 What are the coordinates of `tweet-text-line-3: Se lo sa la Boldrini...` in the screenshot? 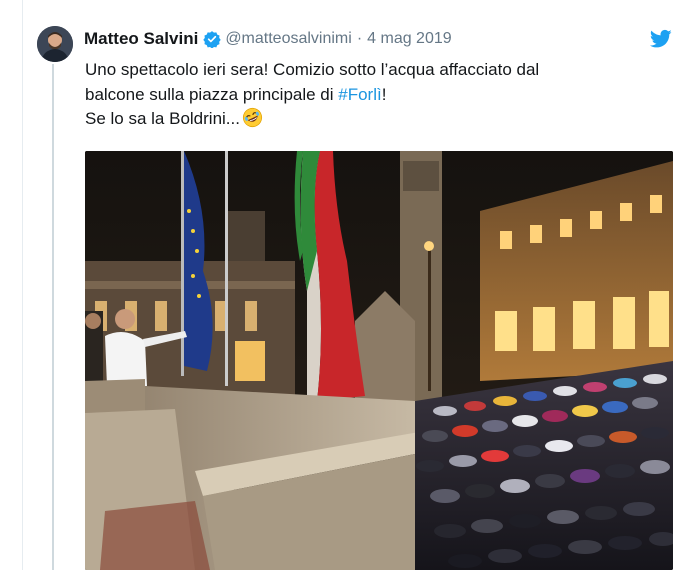 It's located at (365, 119).